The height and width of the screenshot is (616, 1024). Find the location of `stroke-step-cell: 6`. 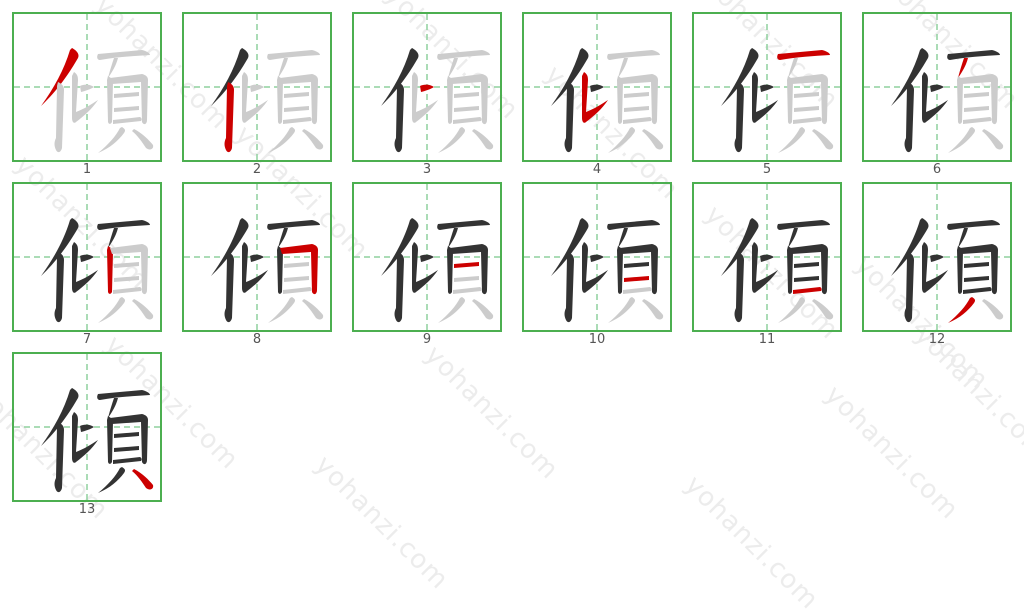

stroke-step-cell: 6 is located at coordinates (937, 94).